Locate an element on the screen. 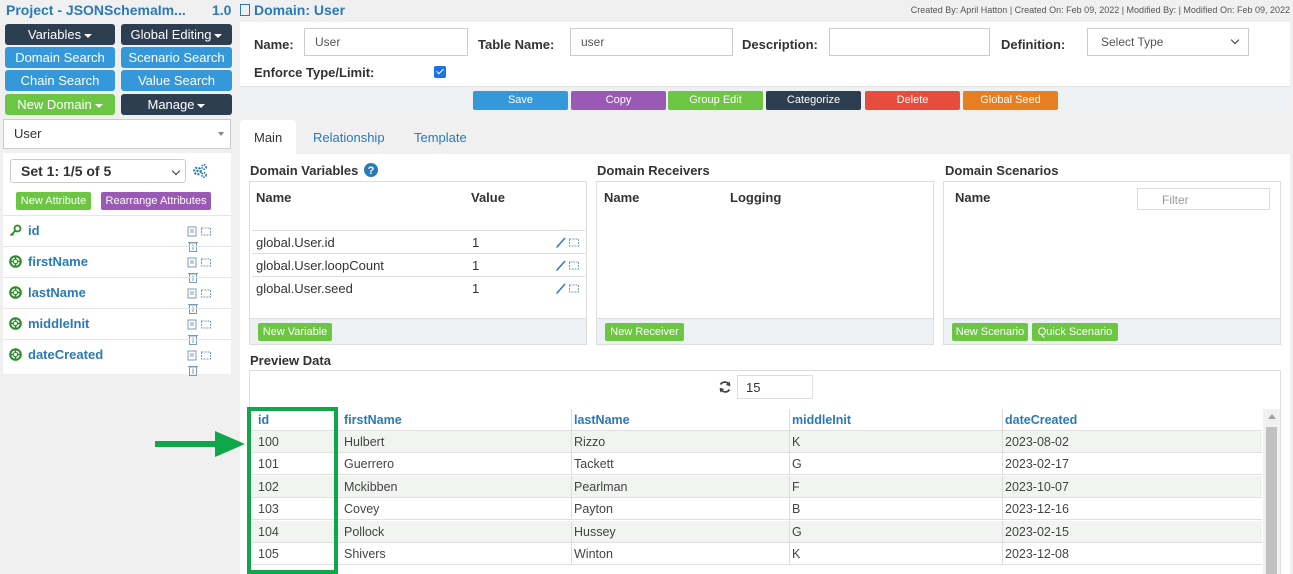 The height and width of the screenshot is (574, 1293). attribute-name: id is located at coordinates (34, 230).